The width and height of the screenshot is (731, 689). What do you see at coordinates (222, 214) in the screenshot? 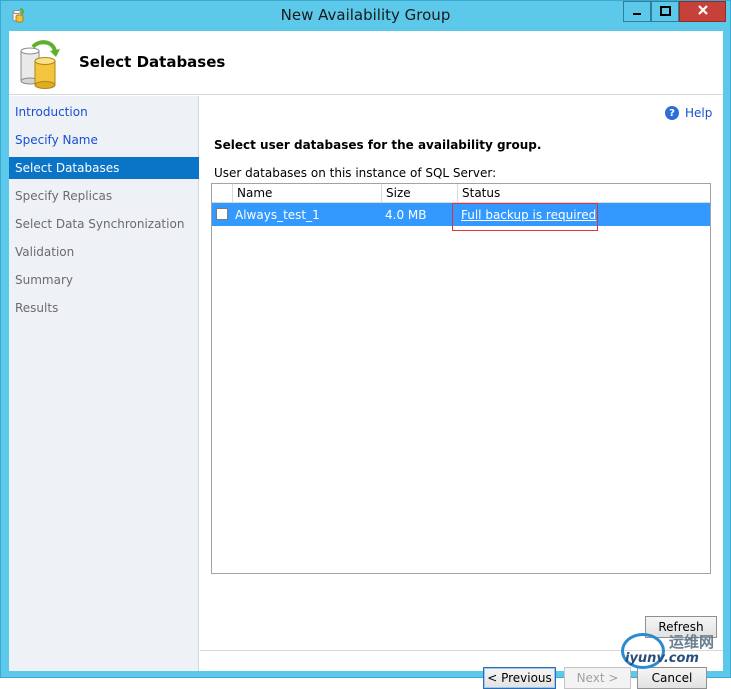
I see `row-checkbox` at bounding box center [222, 214].